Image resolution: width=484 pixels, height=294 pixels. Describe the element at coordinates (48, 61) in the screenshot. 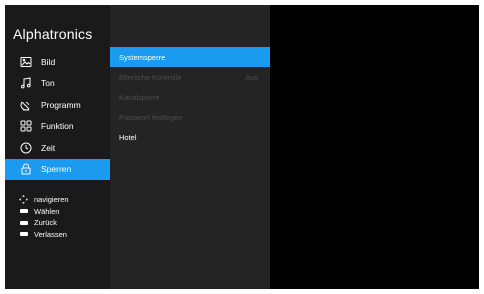

I see `menu-item-label: Bild` at that location.